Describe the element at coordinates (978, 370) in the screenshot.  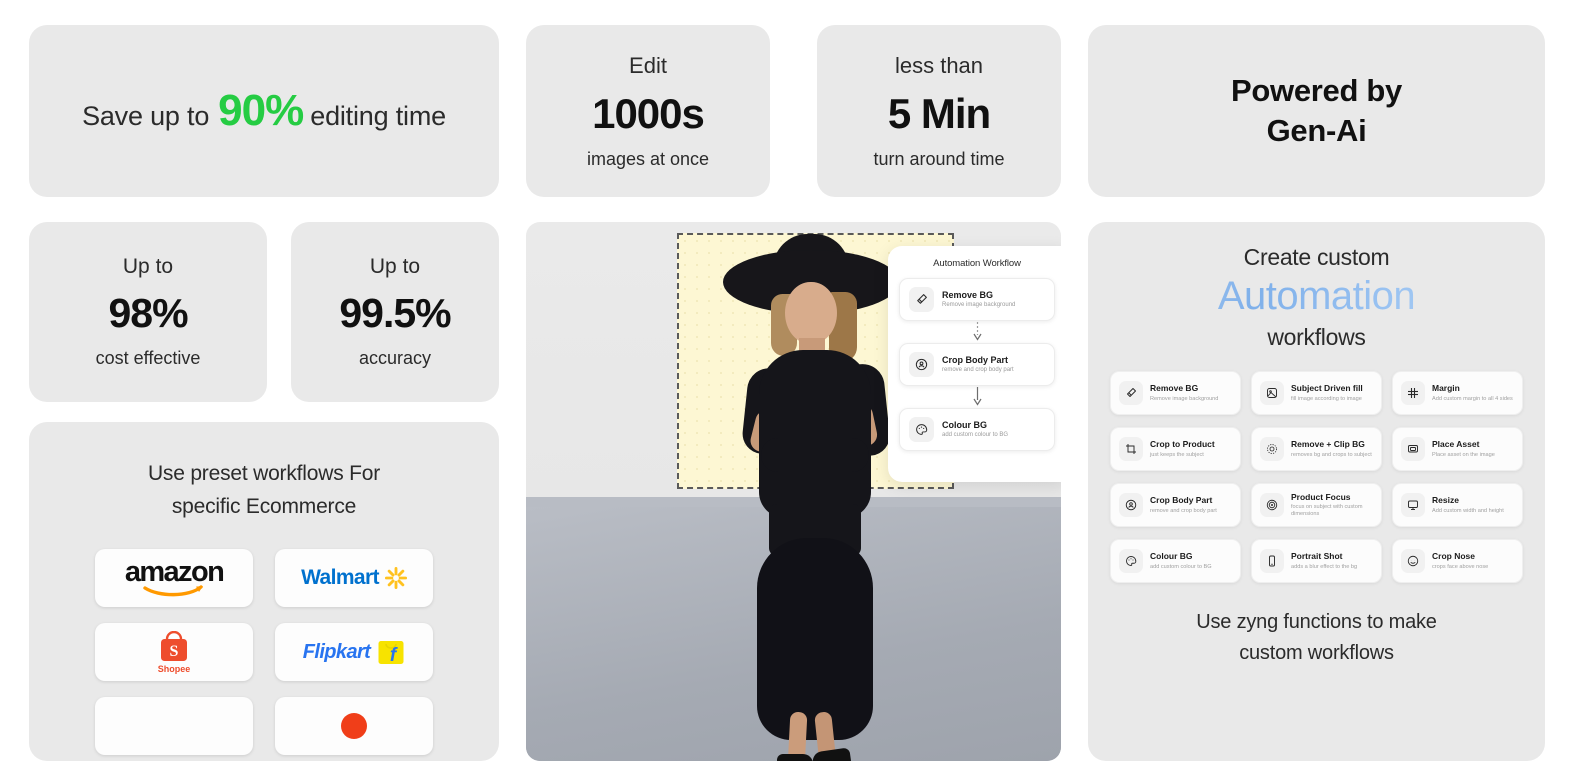
I see `workflow-step-desc: remove and crop body part` at that location.